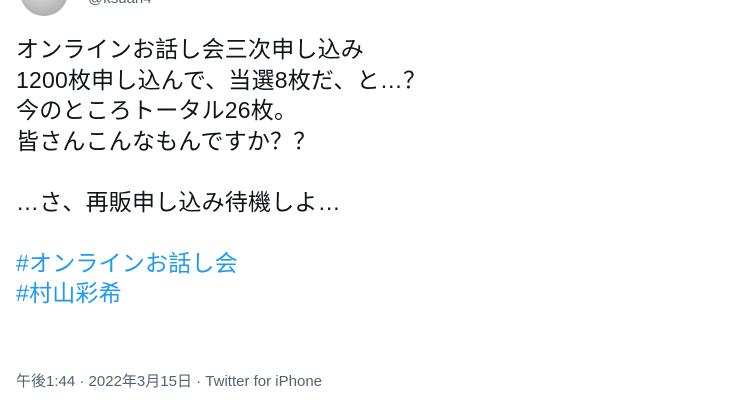 This screenshot has height=400, width=732. I want to click on tweet-meta: 午後1:44 · 2022年3月15日 · Twitter for iPhone, so click(169, 382).